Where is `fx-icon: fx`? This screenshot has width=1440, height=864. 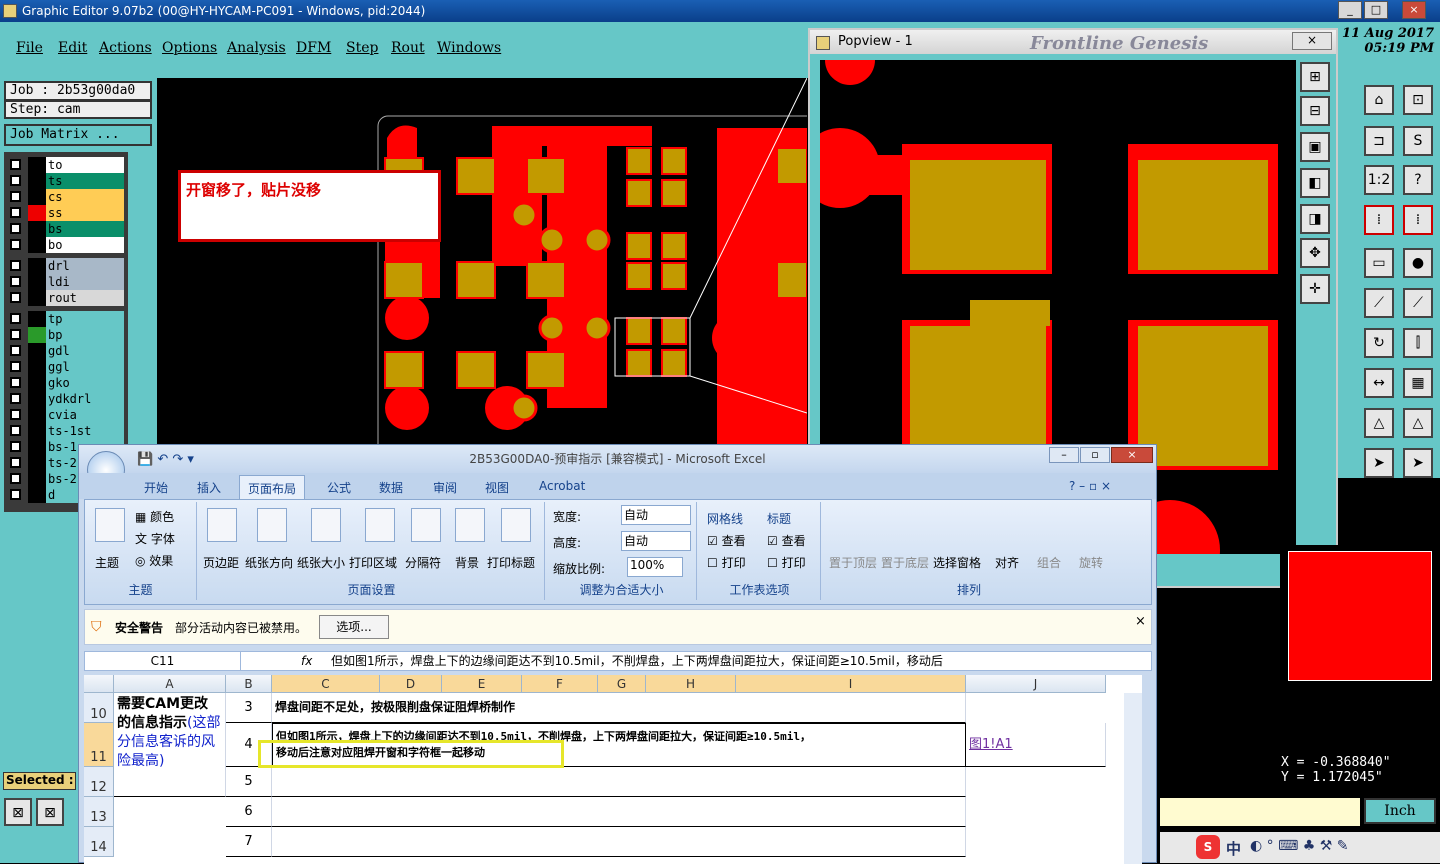
fx-icon: fx is located at coordinates (306, 661).